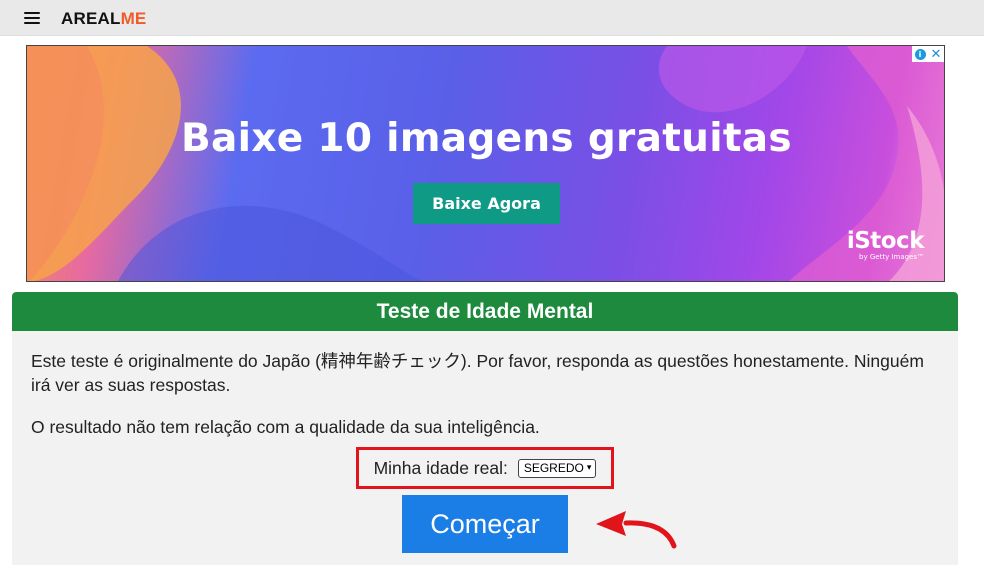  What do you see at coordinates (885, 241) in the screenshot?
I see `istock-brand: iStock` at bounding box center [885, 241].